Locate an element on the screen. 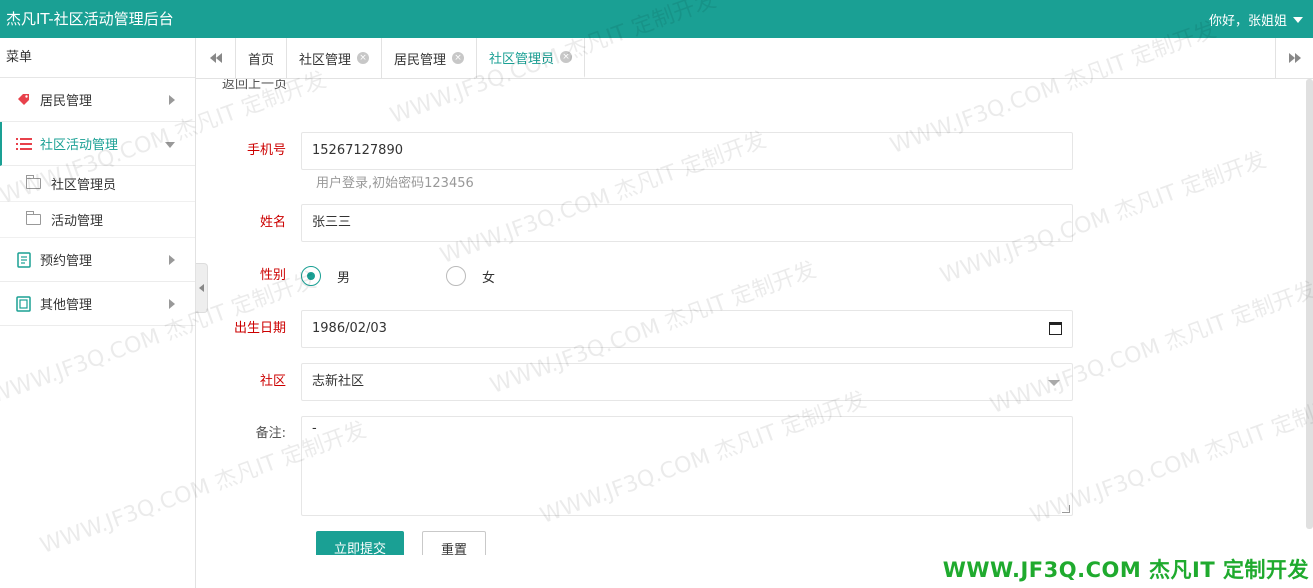 This screenshot has width=1313, height=588. tab-resident-management: 居民管理 × is located at coordinates (430, 58).